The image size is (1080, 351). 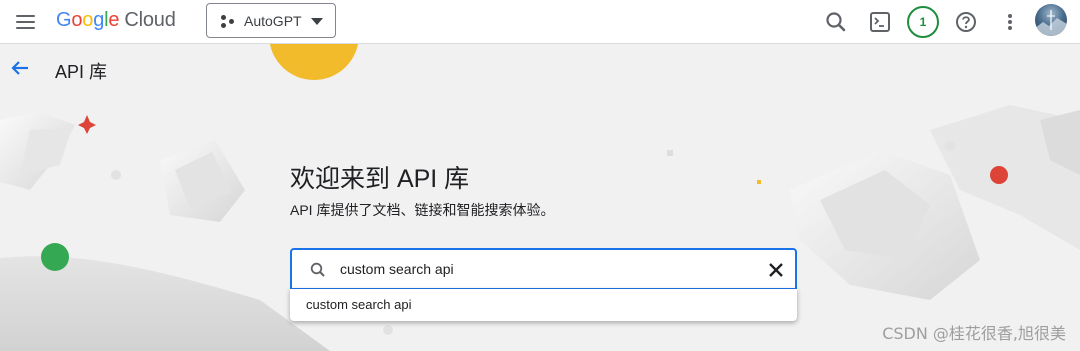 I want to click on search-input, so click(x=545, y=269).